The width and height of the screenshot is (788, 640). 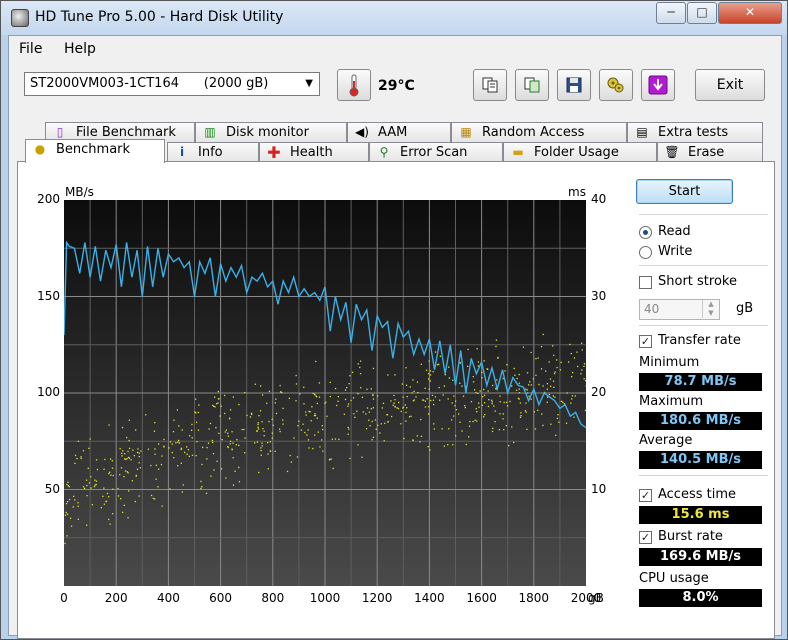 What do you see at coordinates (695, 132) in the screenshot?
I see `tab-extra-tests: ▤ Extra tests` at bounding box center [695, 132].